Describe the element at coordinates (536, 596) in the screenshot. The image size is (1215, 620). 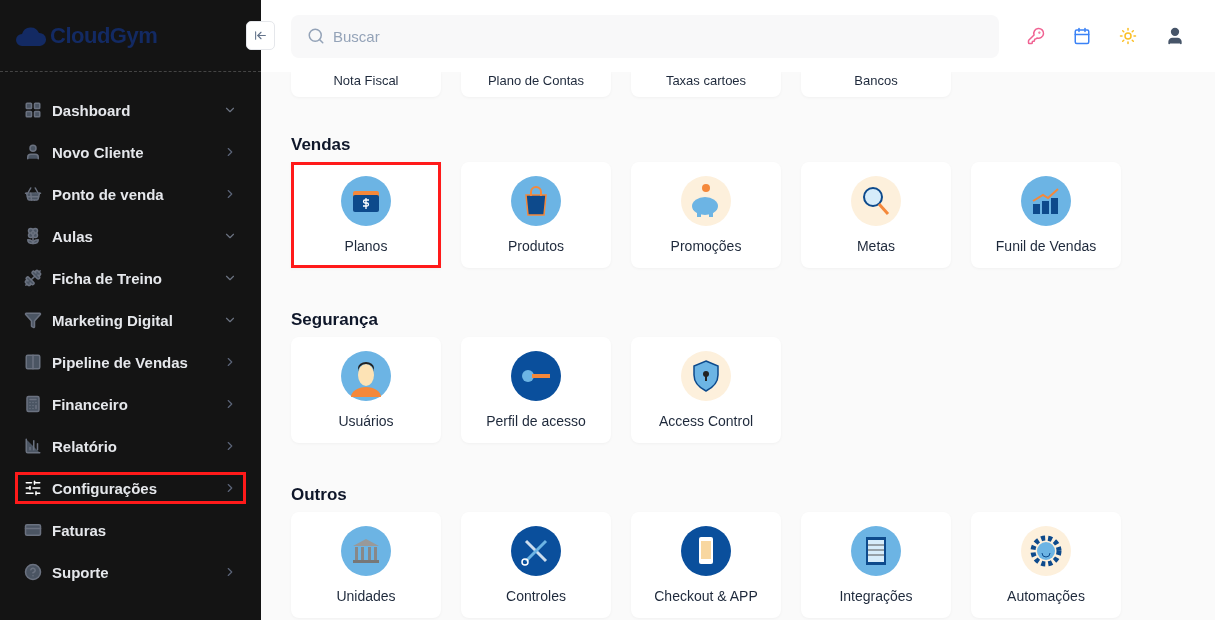
I see `card-label: Controles` at that location.